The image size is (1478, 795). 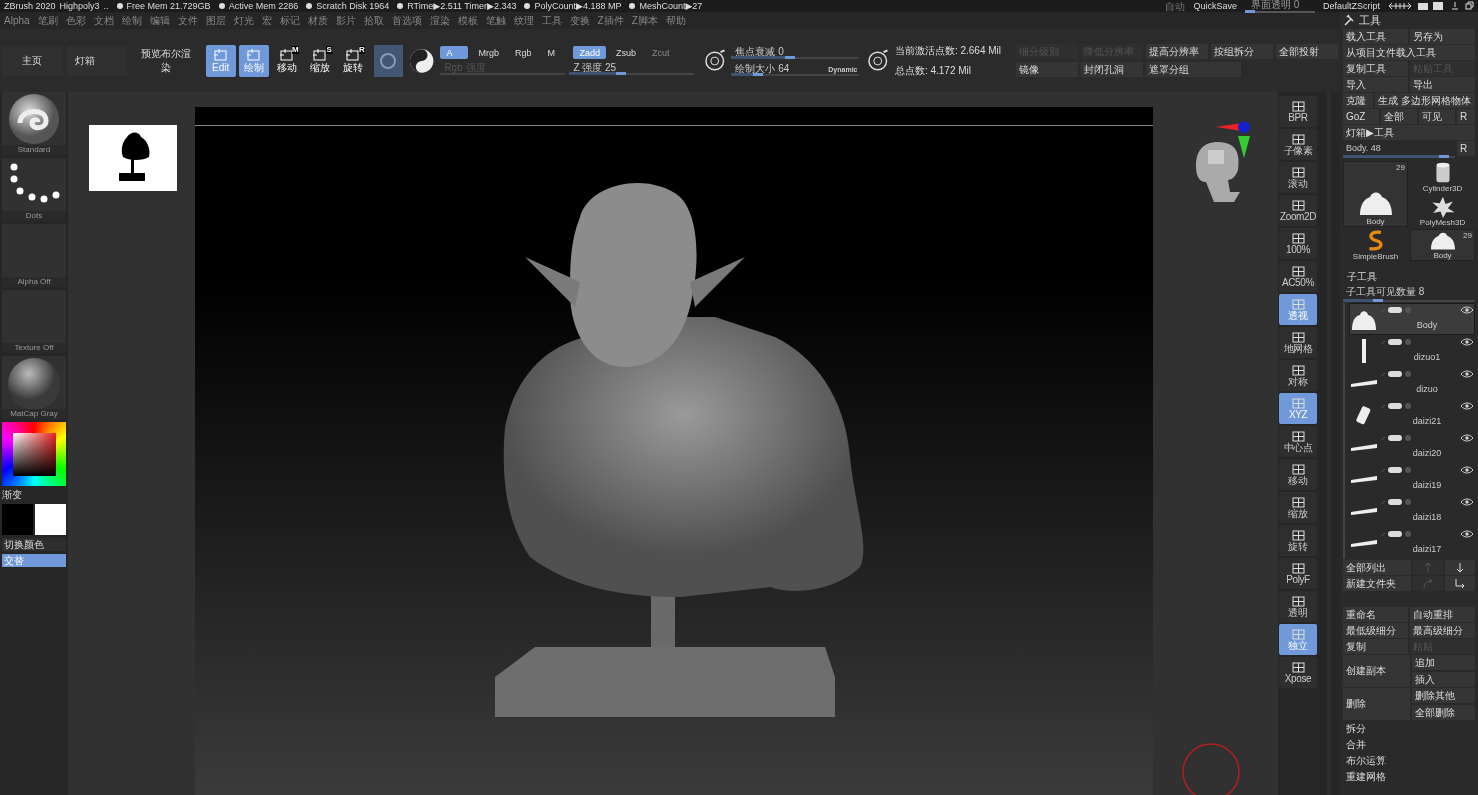 I want to click on channel-toggle: M, so click(x=555, y=52).